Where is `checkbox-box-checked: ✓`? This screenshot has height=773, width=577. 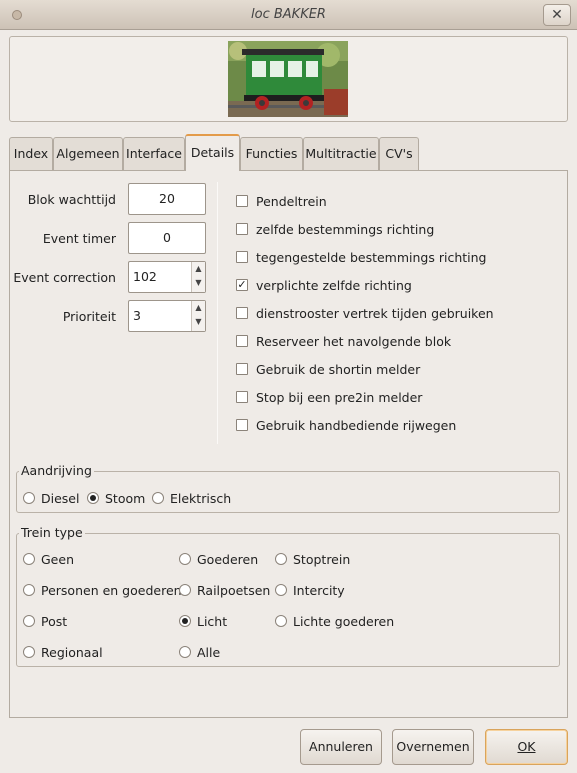
checkbox-box-checked: ✓ is located at coordinates (242, 285).